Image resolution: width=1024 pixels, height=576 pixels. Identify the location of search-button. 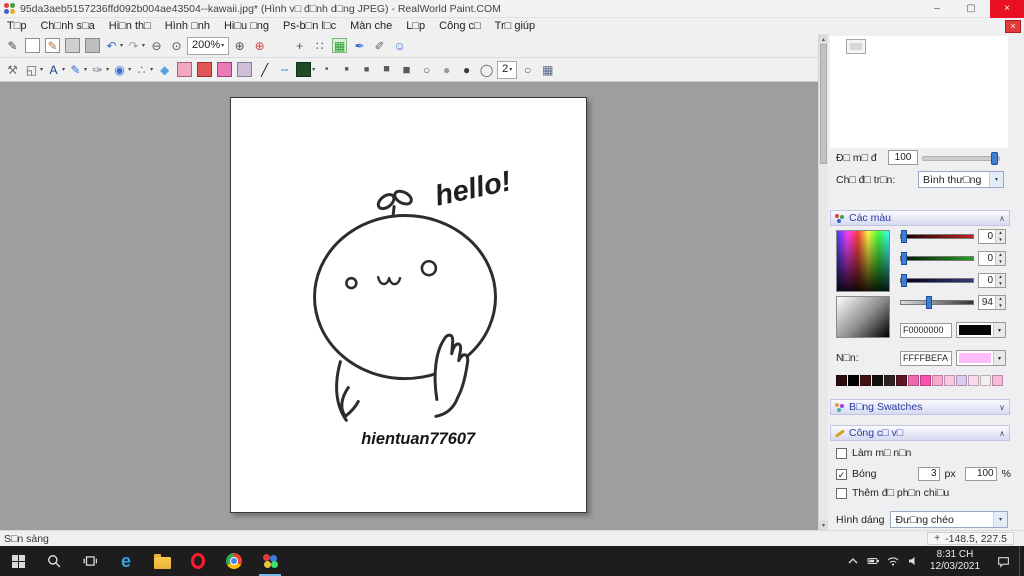
(54, 561).